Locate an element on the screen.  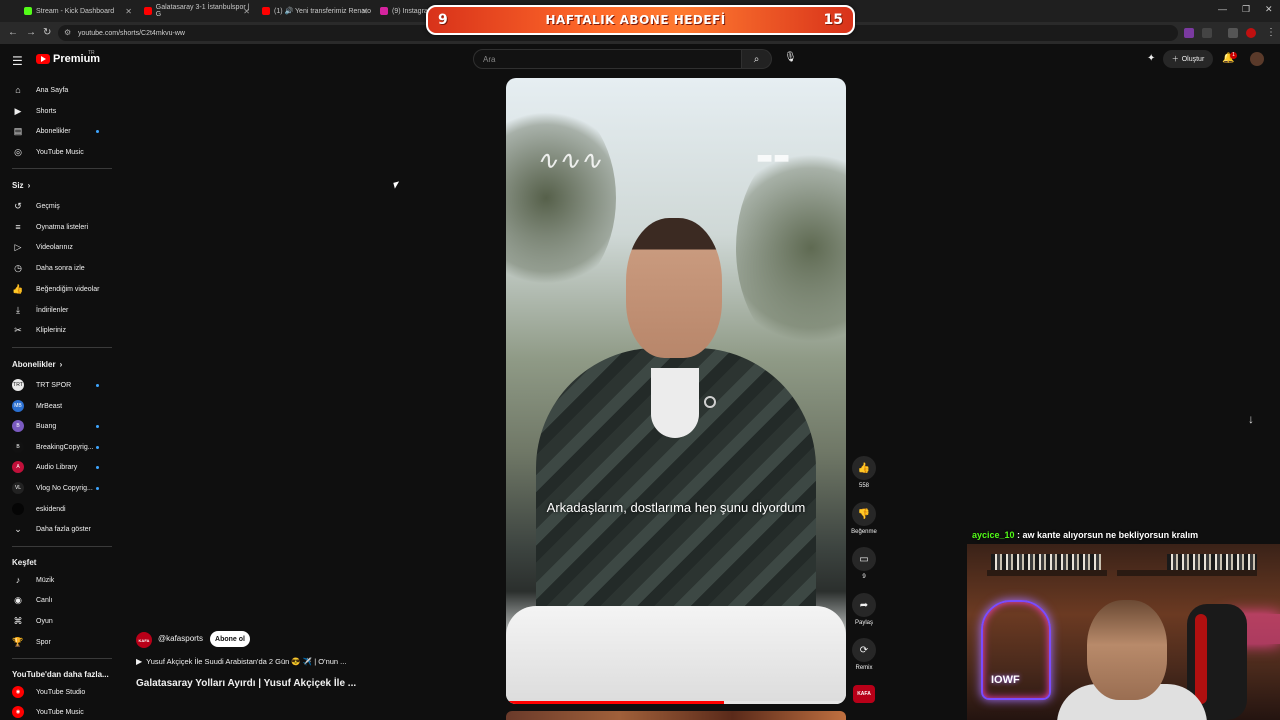
channel-handle: @kafasports is located at coordinates (180, 638).